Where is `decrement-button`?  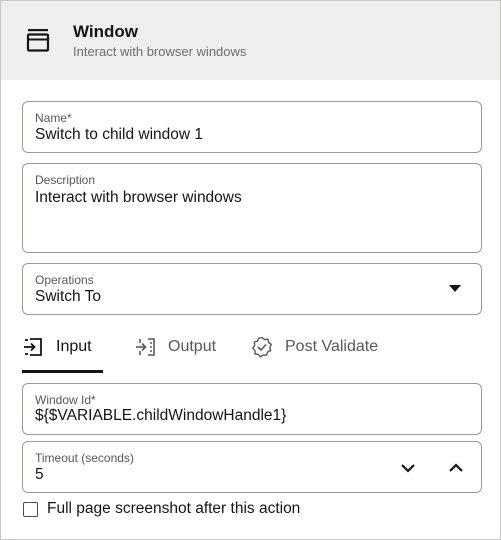 decrement-button is located at coordinates (408, 468).